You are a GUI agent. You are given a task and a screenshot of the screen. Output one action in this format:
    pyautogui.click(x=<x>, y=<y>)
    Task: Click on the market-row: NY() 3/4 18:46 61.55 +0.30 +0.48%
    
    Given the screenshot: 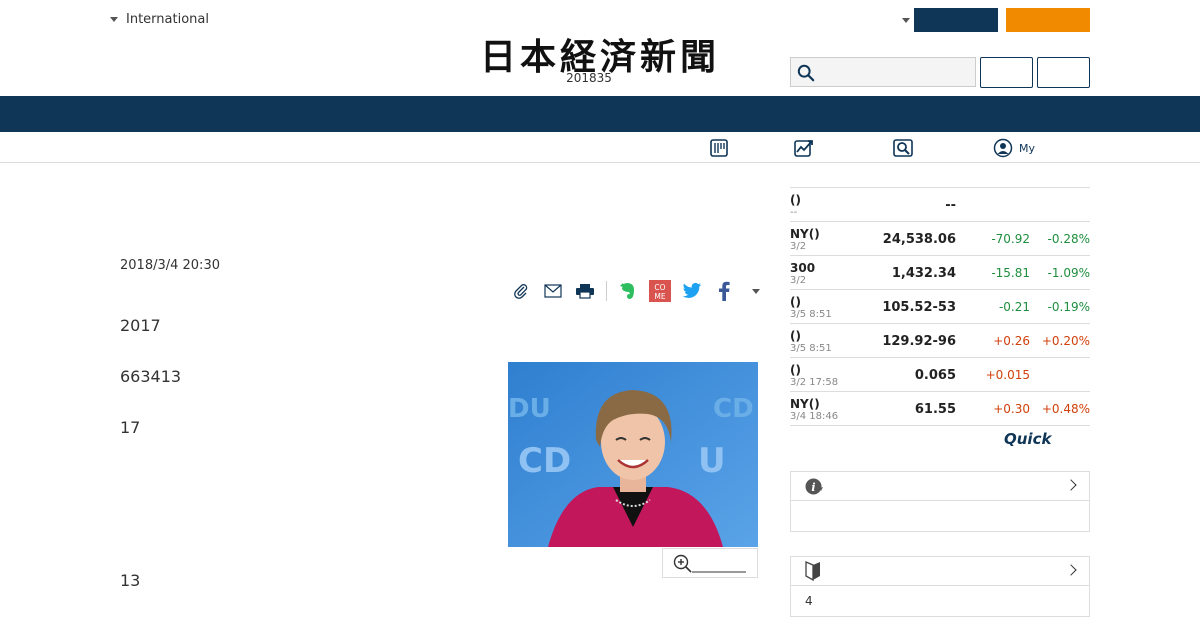 What is the action you would take?
    pyautogui.click(x=940, y=409)
    